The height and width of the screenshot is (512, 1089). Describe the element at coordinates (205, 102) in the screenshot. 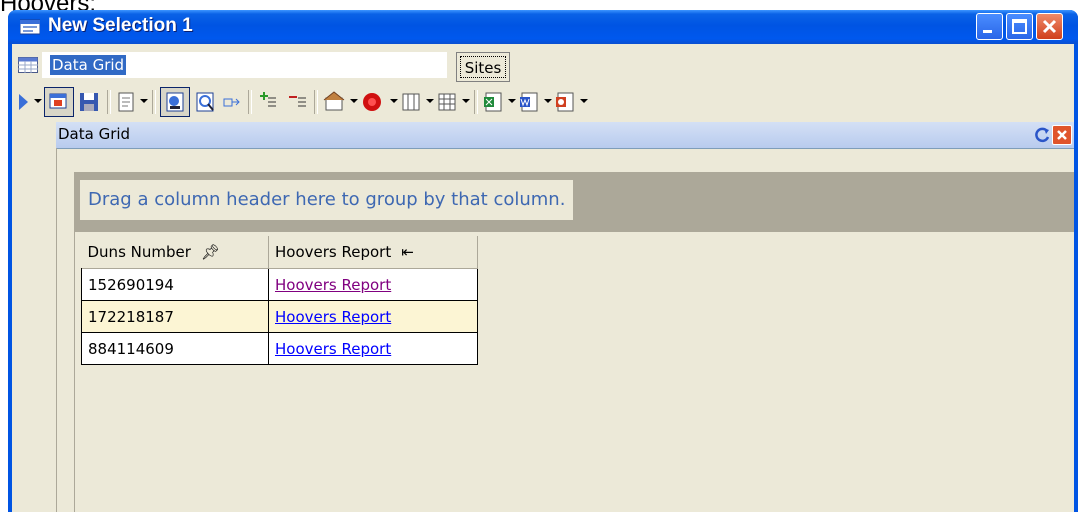

I see `report-search-icon` at that location.